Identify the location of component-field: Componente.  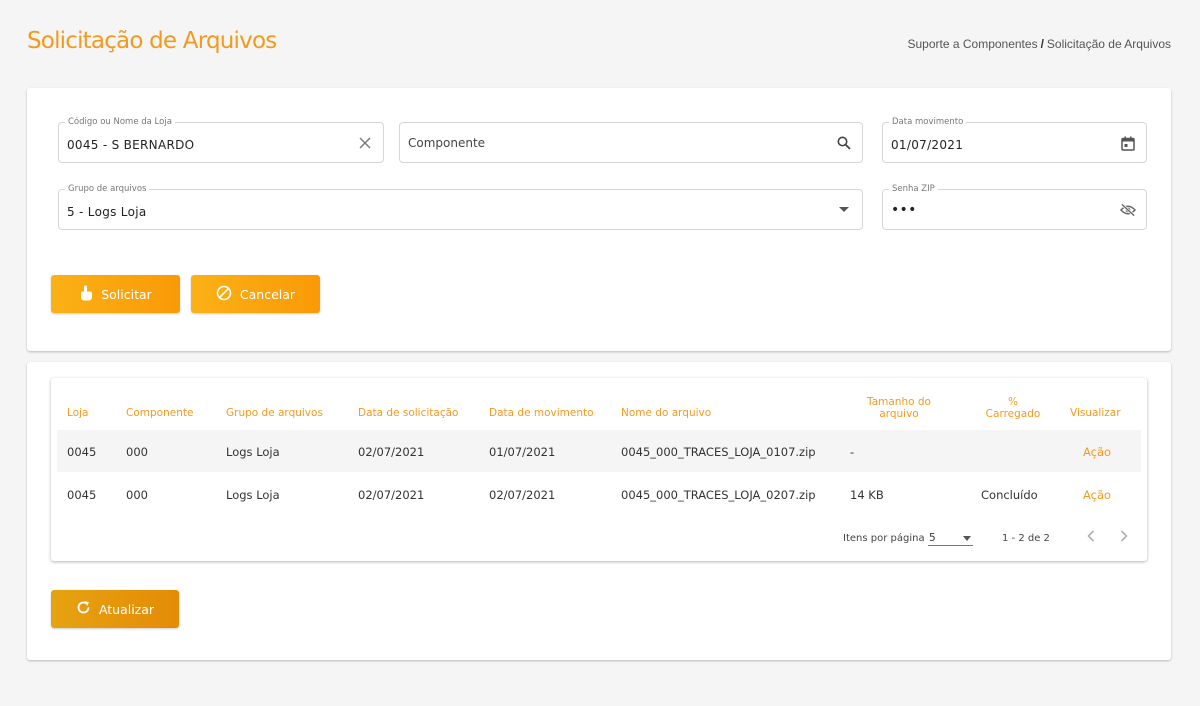
(631, 142).